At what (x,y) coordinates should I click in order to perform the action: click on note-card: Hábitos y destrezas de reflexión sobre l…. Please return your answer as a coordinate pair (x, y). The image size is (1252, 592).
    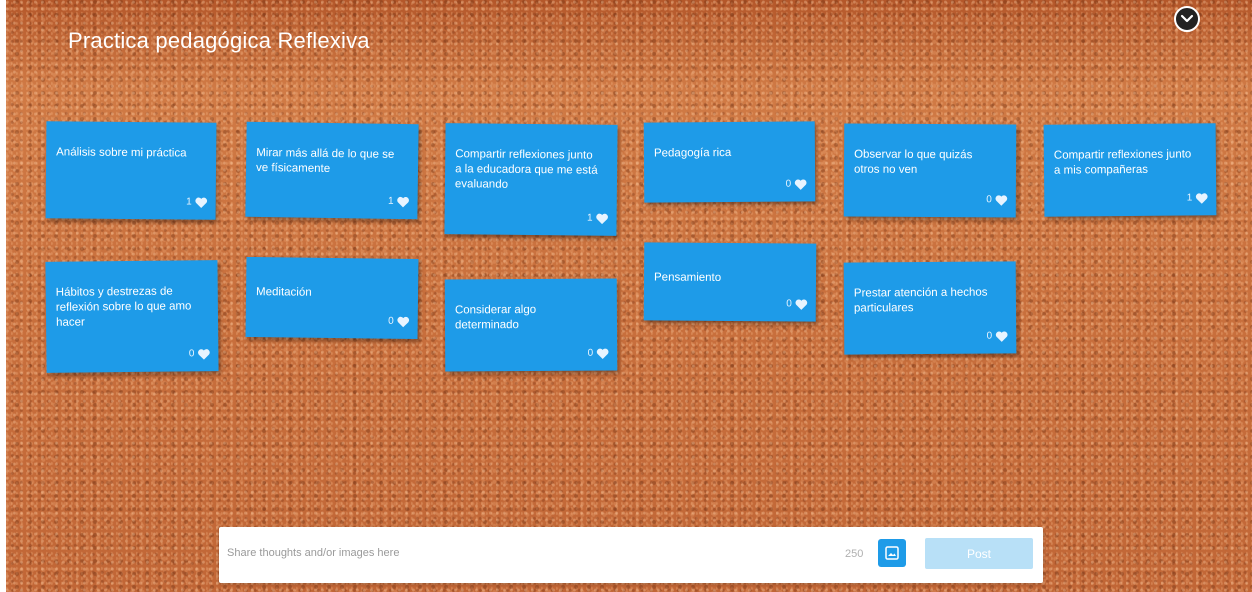
    Looking at the image, I should click on (132, 316).